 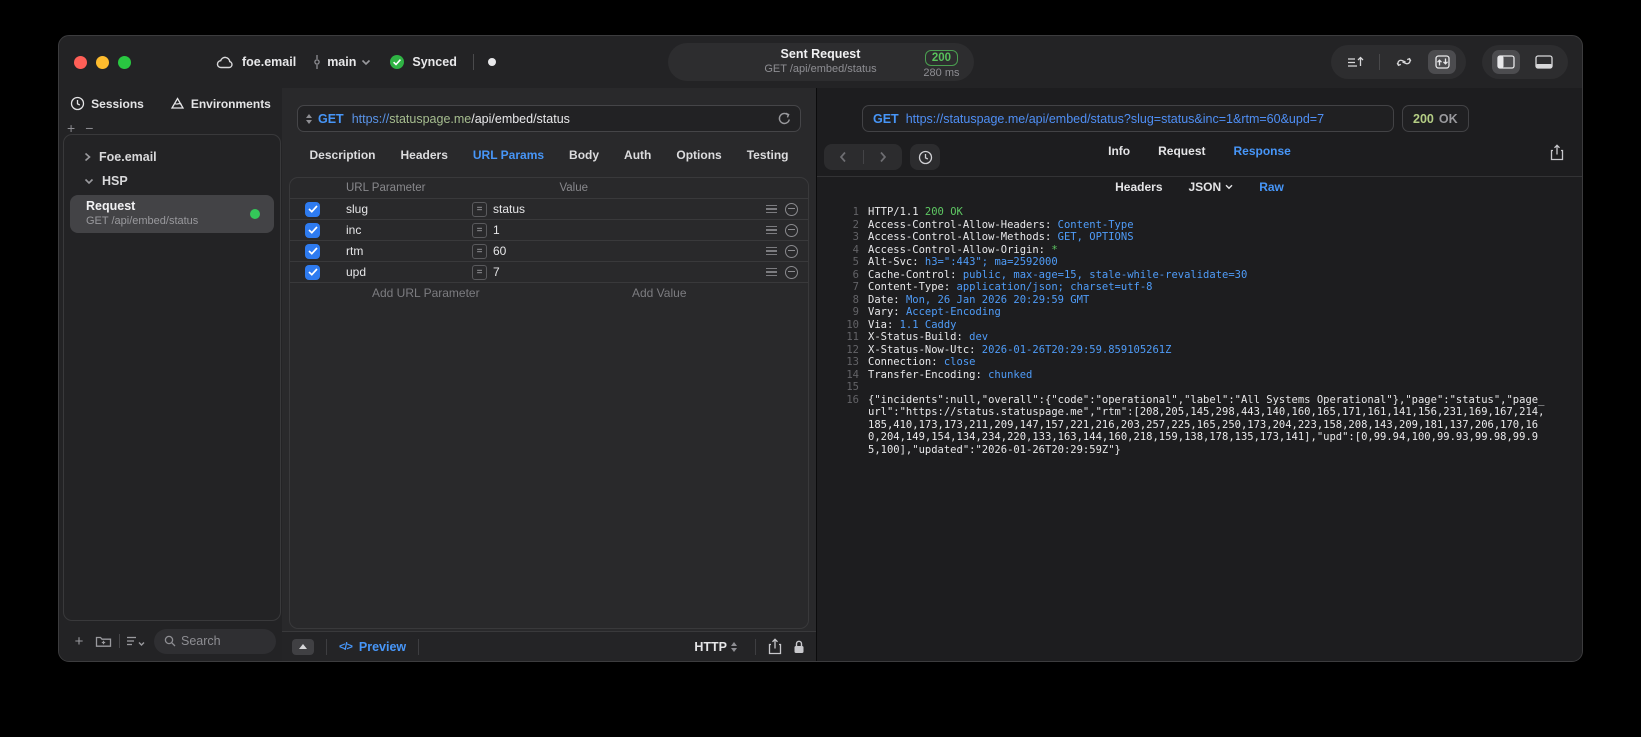 I want to click on tab-options: Options, so click(x=698, y=155).